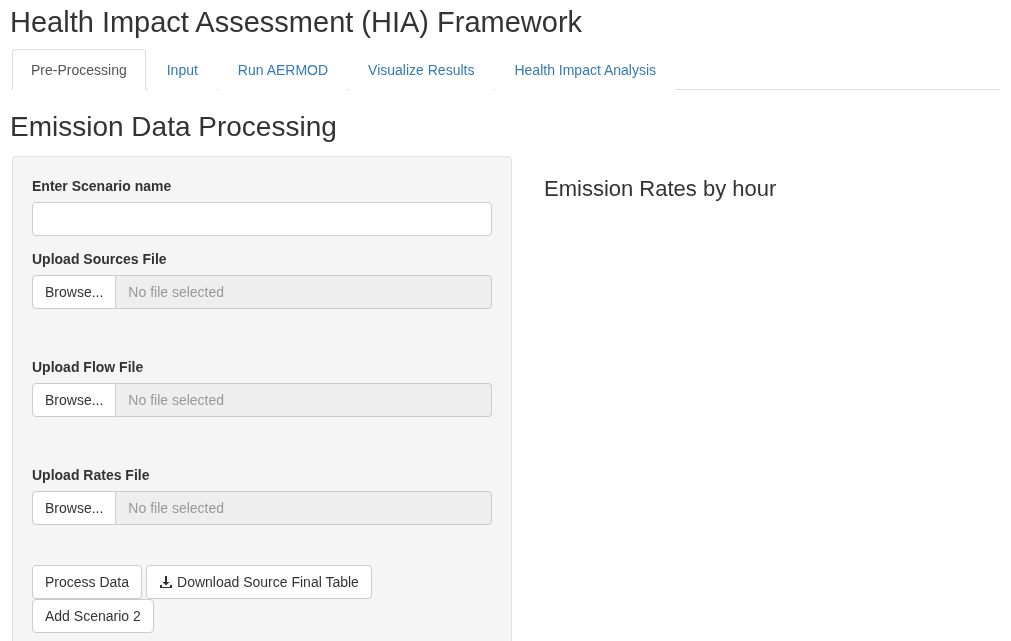 Image resolution: width=1011 pixels, height=641 pixels. What do you see at coordinates (166, 582) in the screenshot?
I see `download-icon` at bounding box center [166, 582].